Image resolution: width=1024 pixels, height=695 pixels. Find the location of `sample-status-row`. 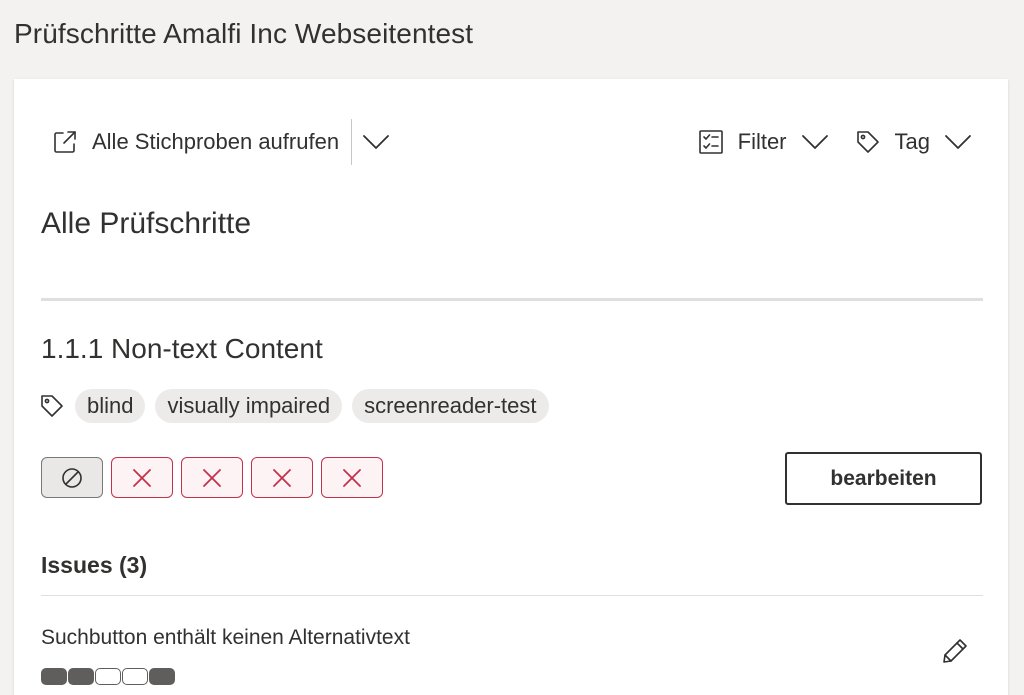

sample-status-row is located at coordinates (216, 477).